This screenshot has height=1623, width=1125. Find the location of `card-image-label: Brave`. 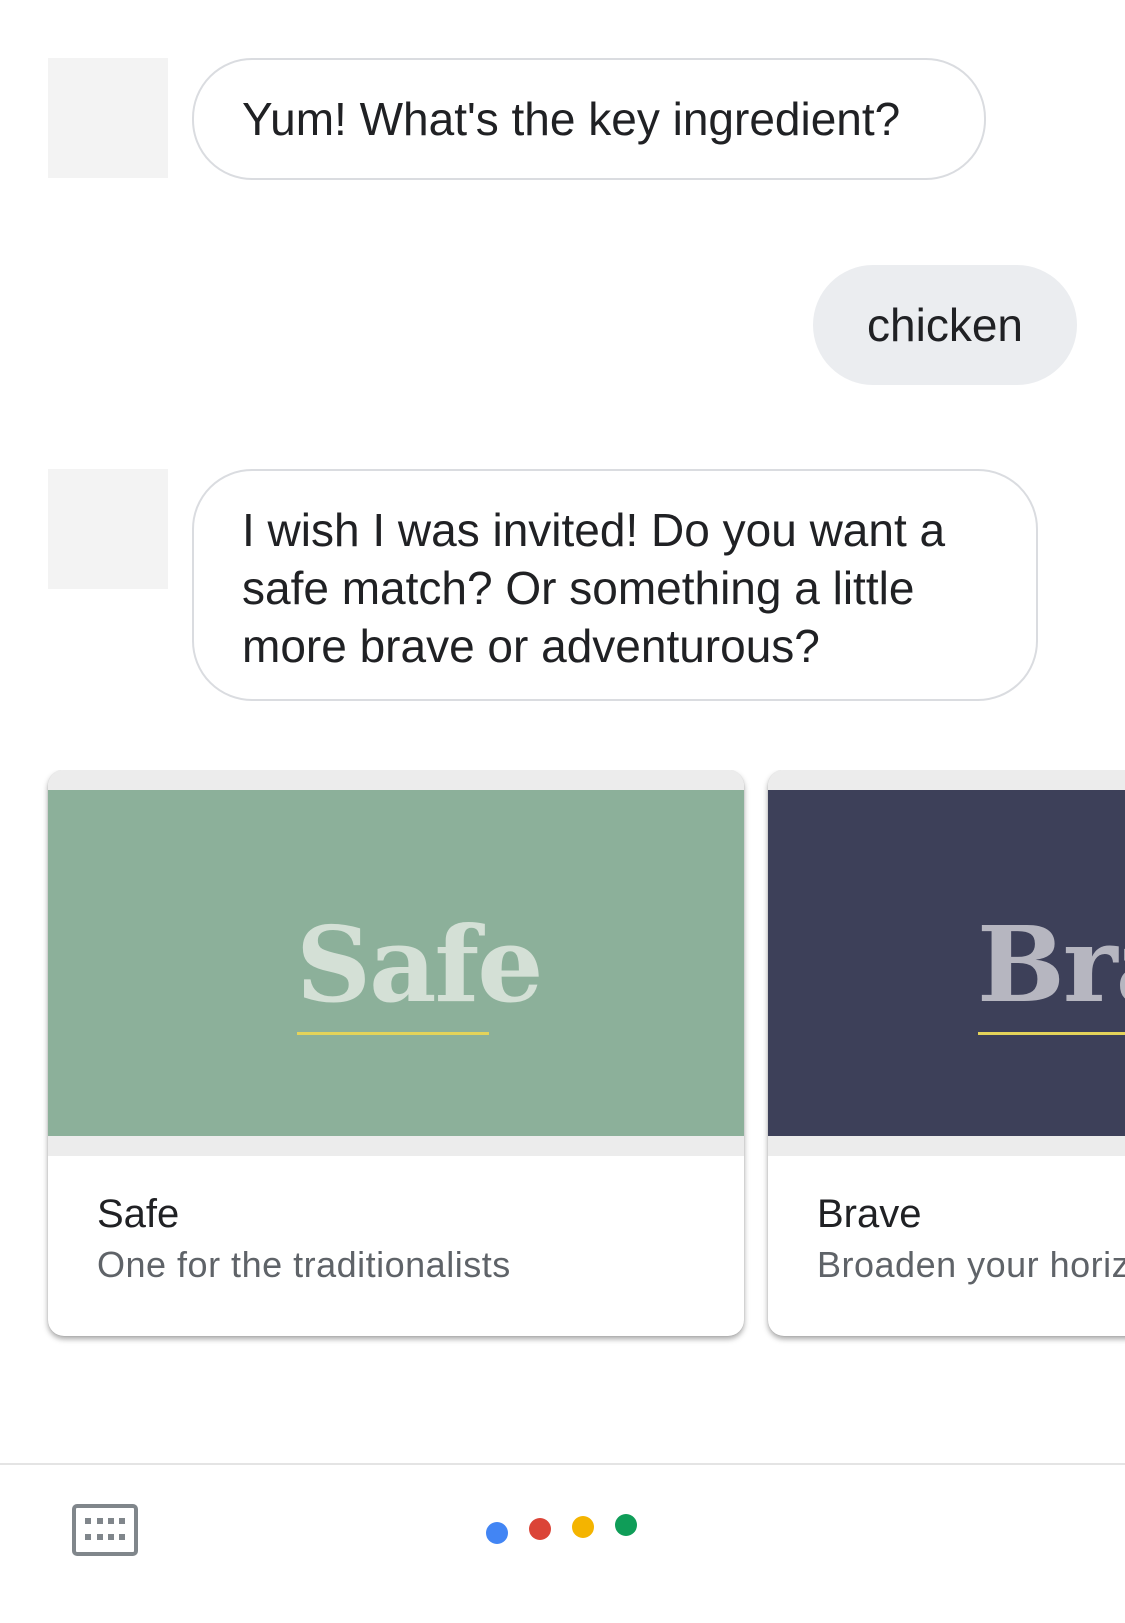

card-image-label: Brave is located at coordinates (1051, 964).